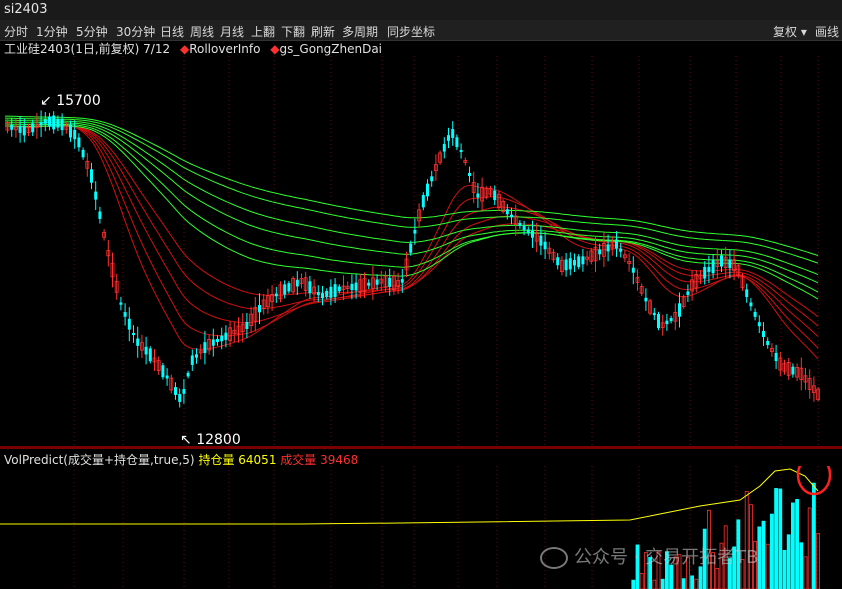  What do you see at coordinates (70, 101) in the screenshot?
I see `high-price-label: ↙ 15700` at bounding box center [70, 101].